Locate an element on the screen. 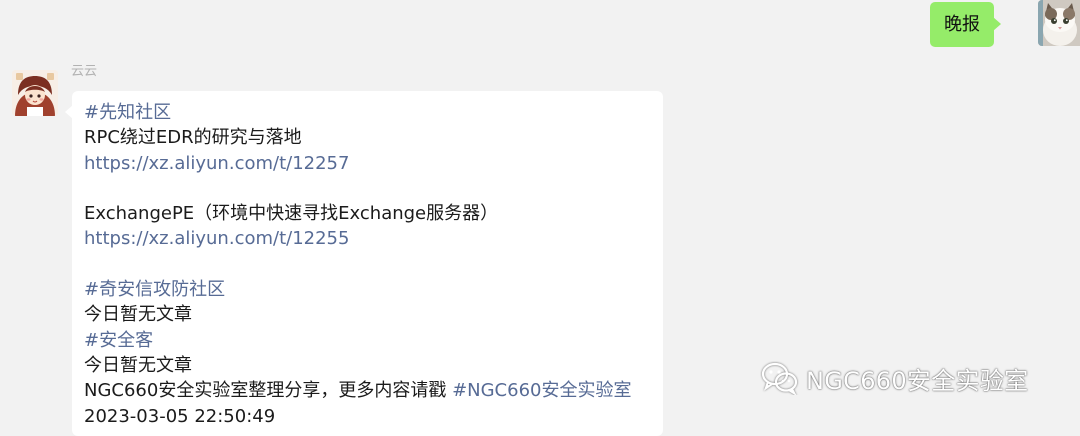 The image size is (1080, 436). outgoing-bubble: 晚报 is located at coordinates (965, 24).